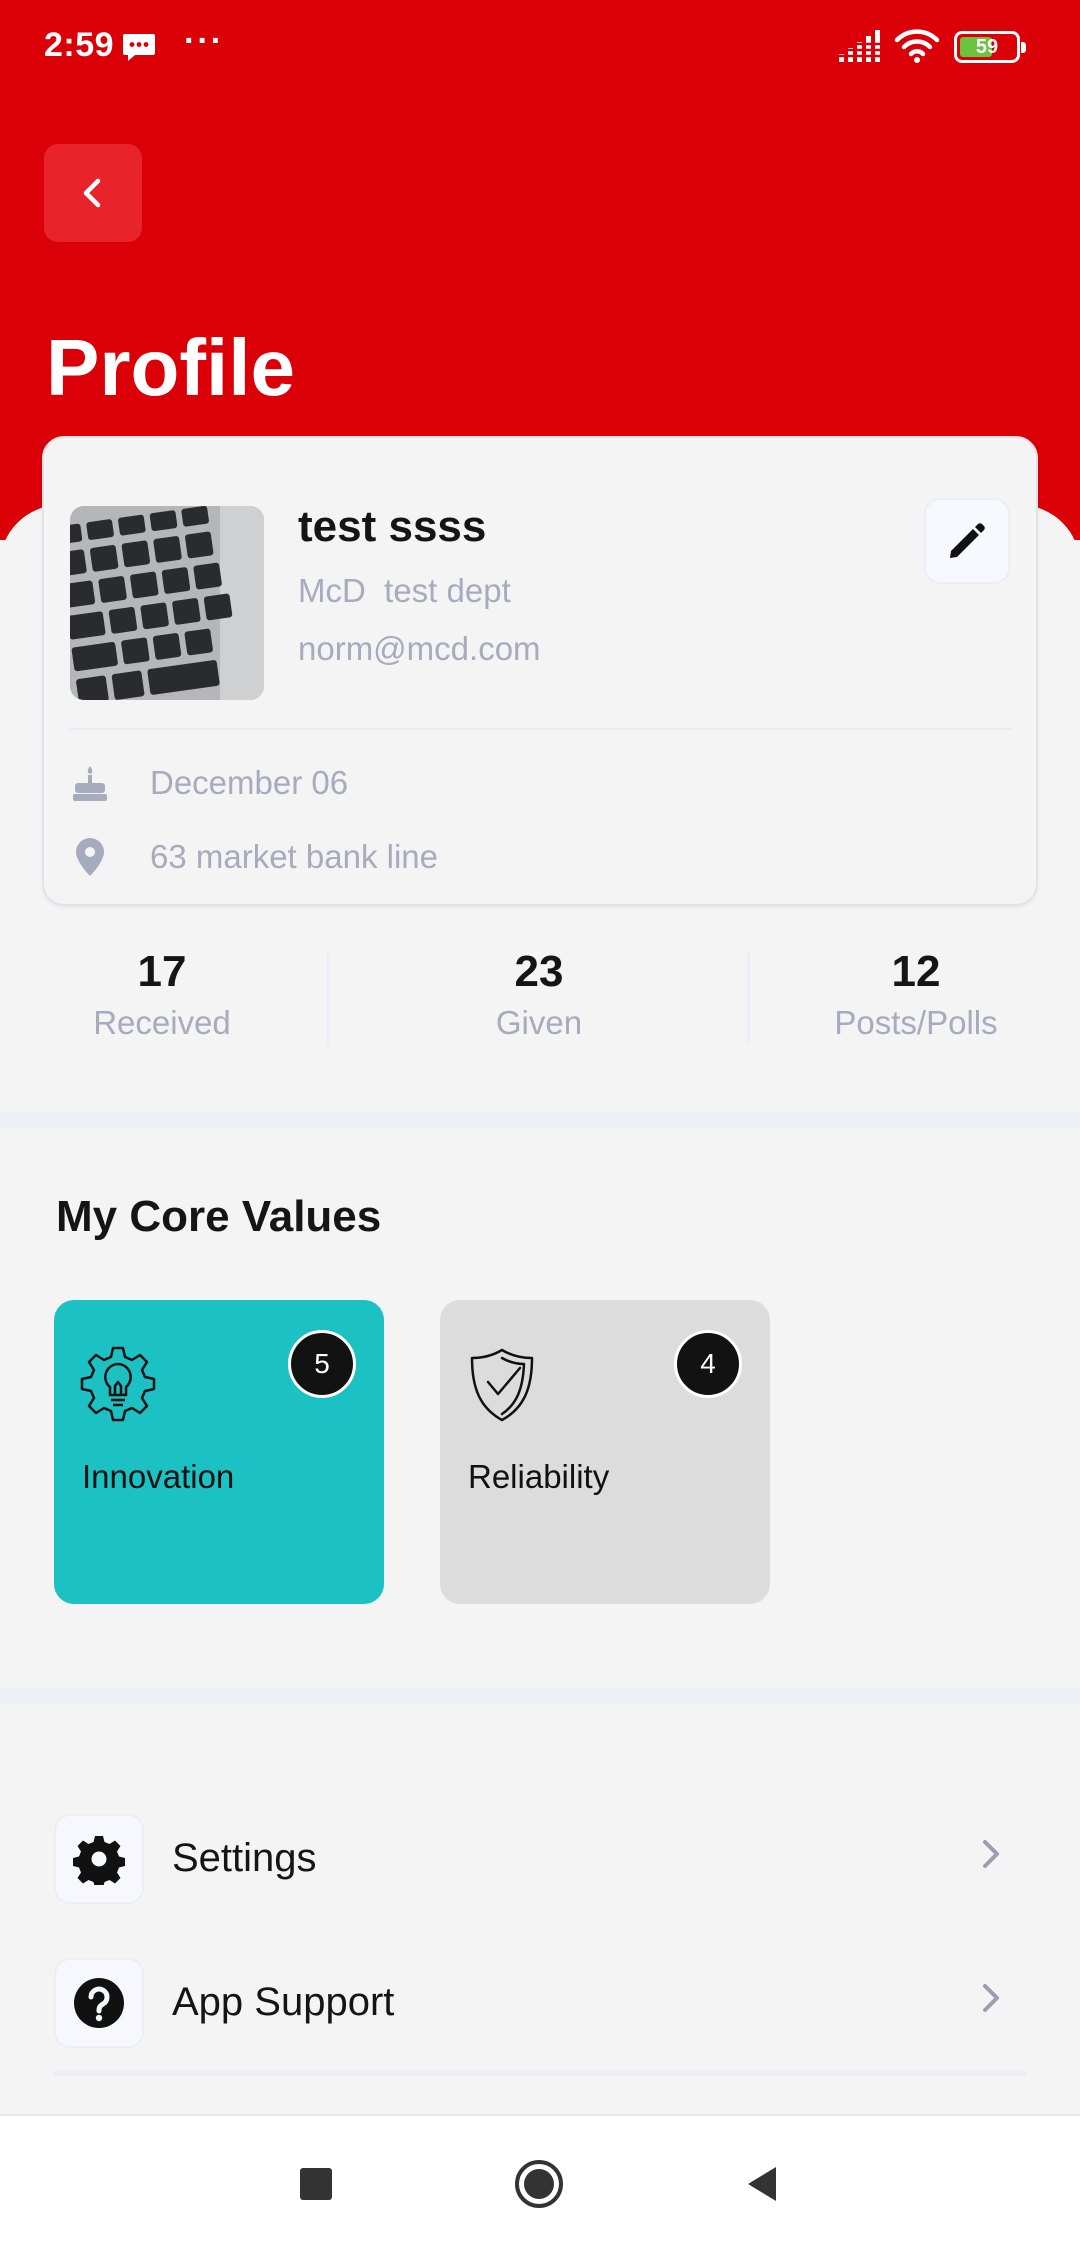 This screenshot has height=2246, width=1080. I want to click on keyboard-photo-icon, so click(167, 603).